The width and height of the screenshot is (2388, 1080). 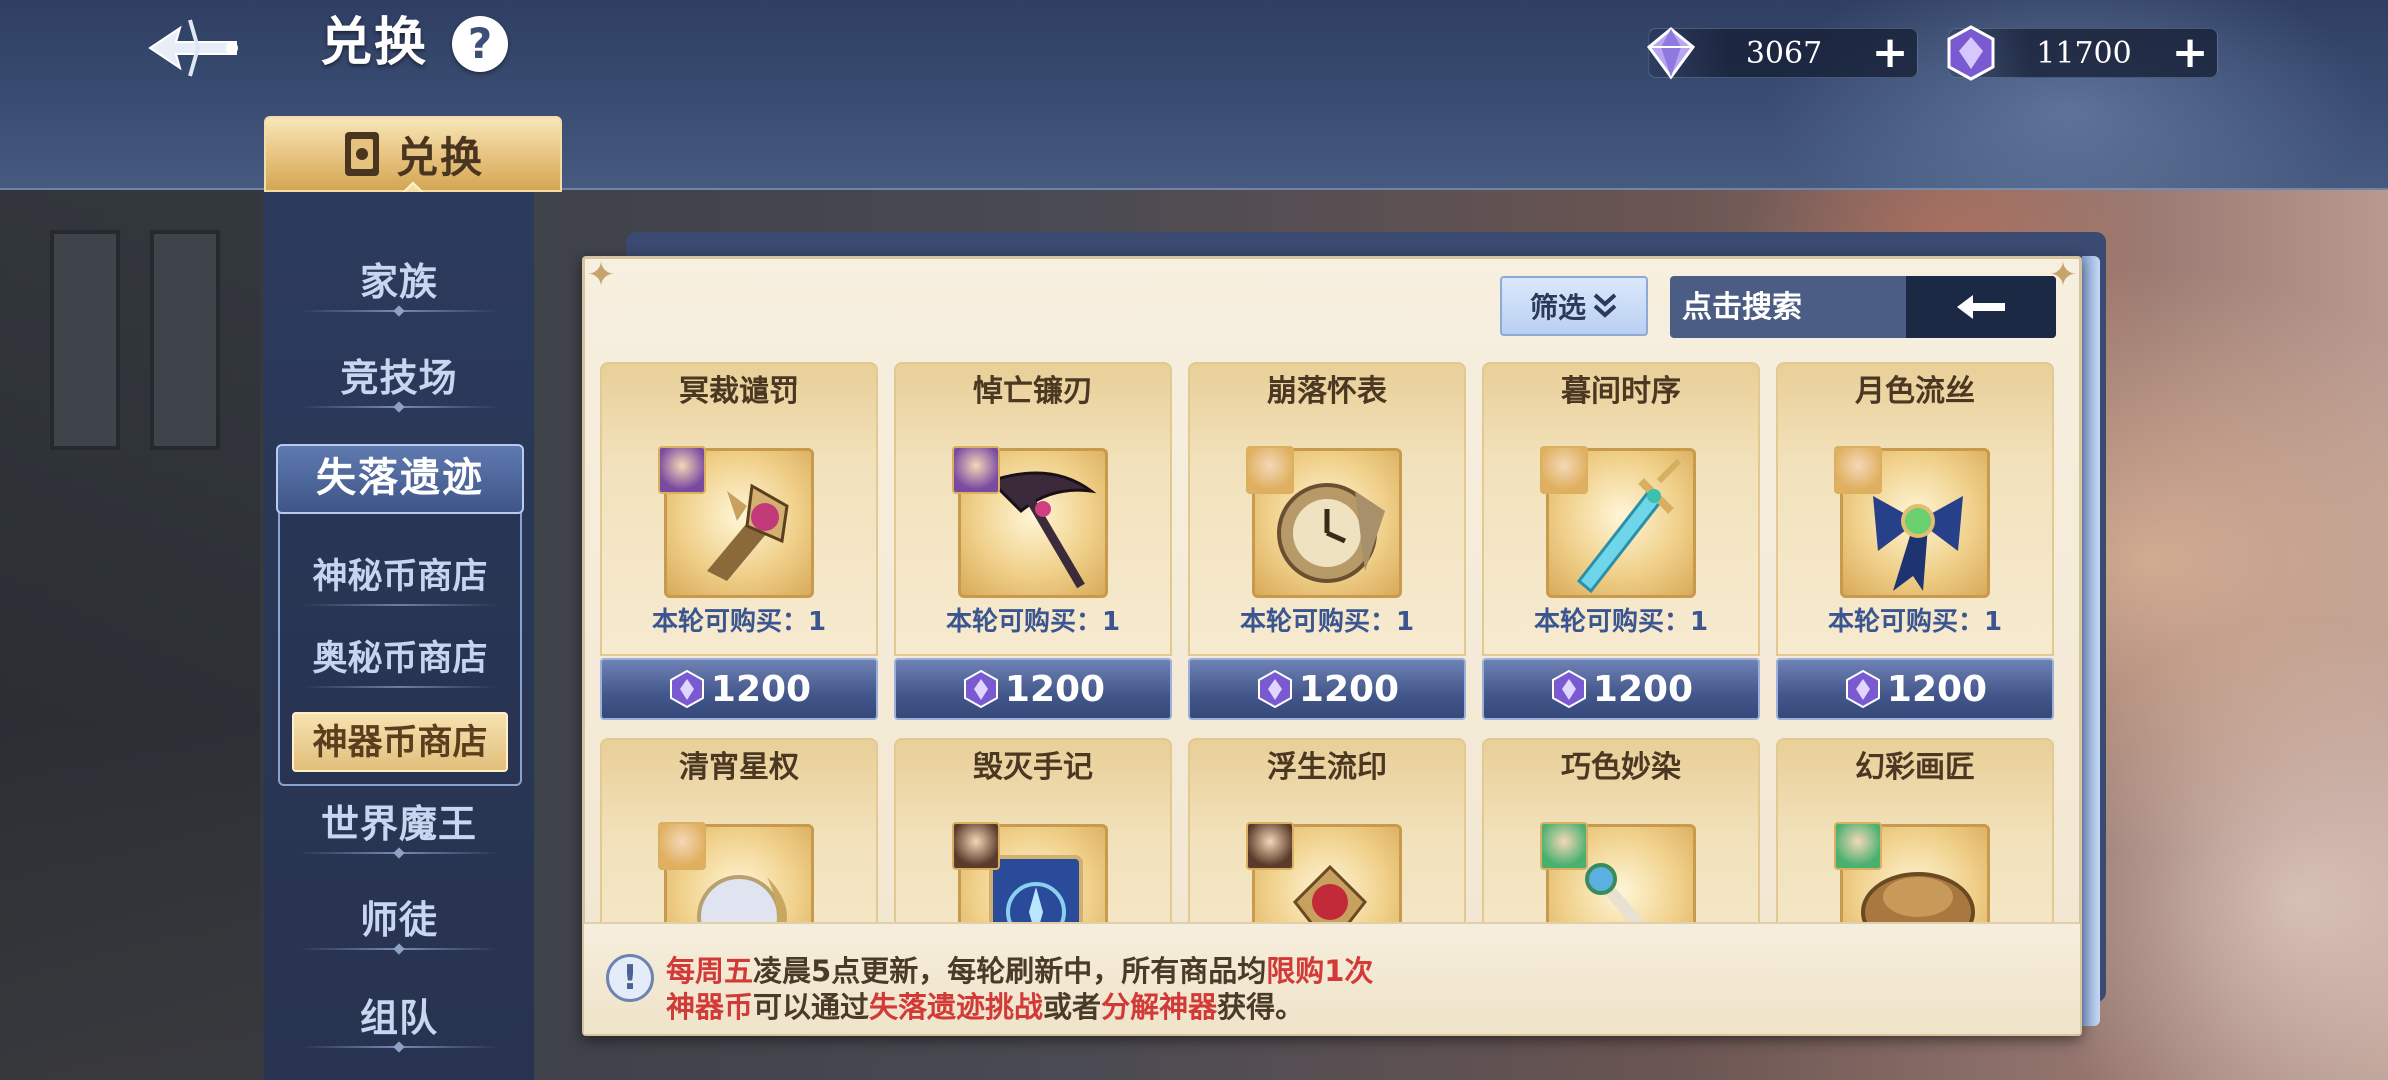 What do you see at coordinates (1605, 305) in the screenshot?
I see `double-chevron-down-icon` at bounding box center [1605, 305].